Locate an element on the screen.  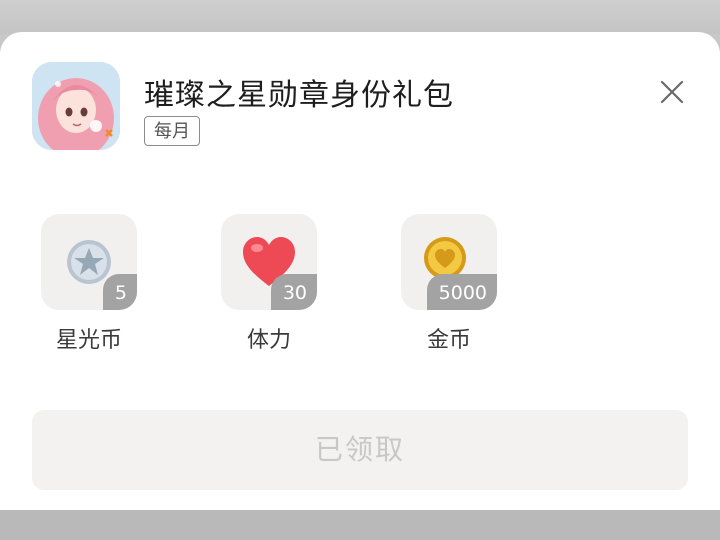
quantity-badge: 30 is located at coordinates (293, 292).